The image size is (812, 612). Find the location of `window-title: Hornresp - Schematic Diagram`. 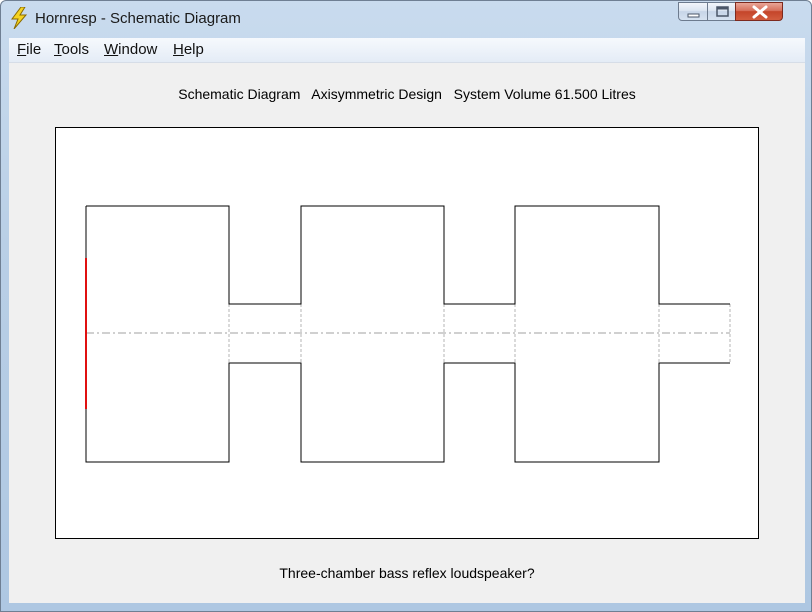

window-title: Hornresp - Schematic Diagram is located at coordinates (138, 18).